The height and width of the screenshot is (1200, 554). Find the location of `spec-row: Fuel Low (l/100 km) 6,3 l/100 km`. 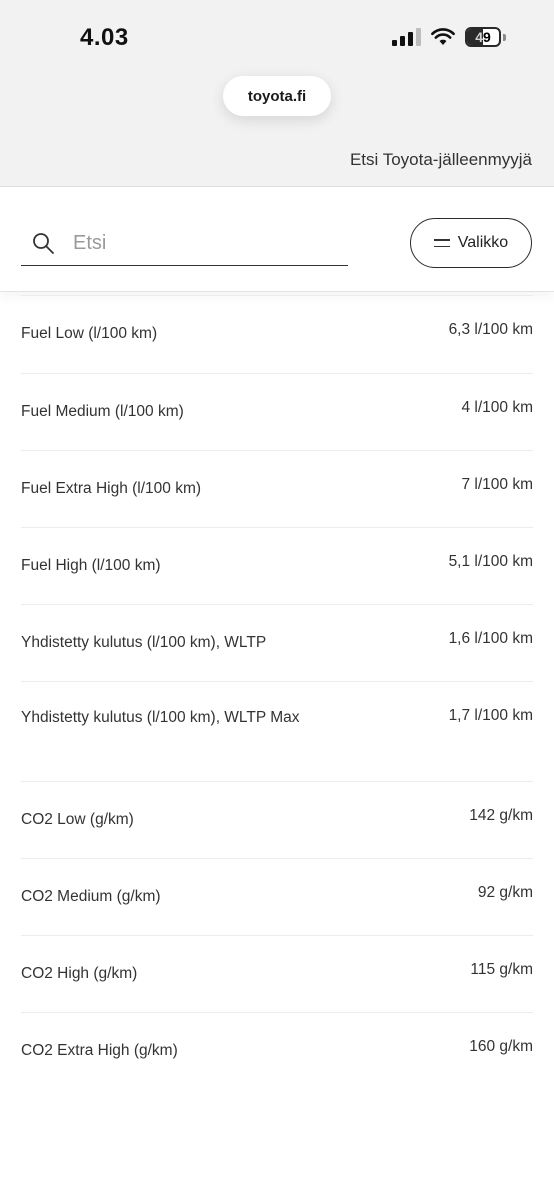

spec-row: Fuel Low (l/100 km) 6,3 l/100 km is located at coordinates (277, 334).